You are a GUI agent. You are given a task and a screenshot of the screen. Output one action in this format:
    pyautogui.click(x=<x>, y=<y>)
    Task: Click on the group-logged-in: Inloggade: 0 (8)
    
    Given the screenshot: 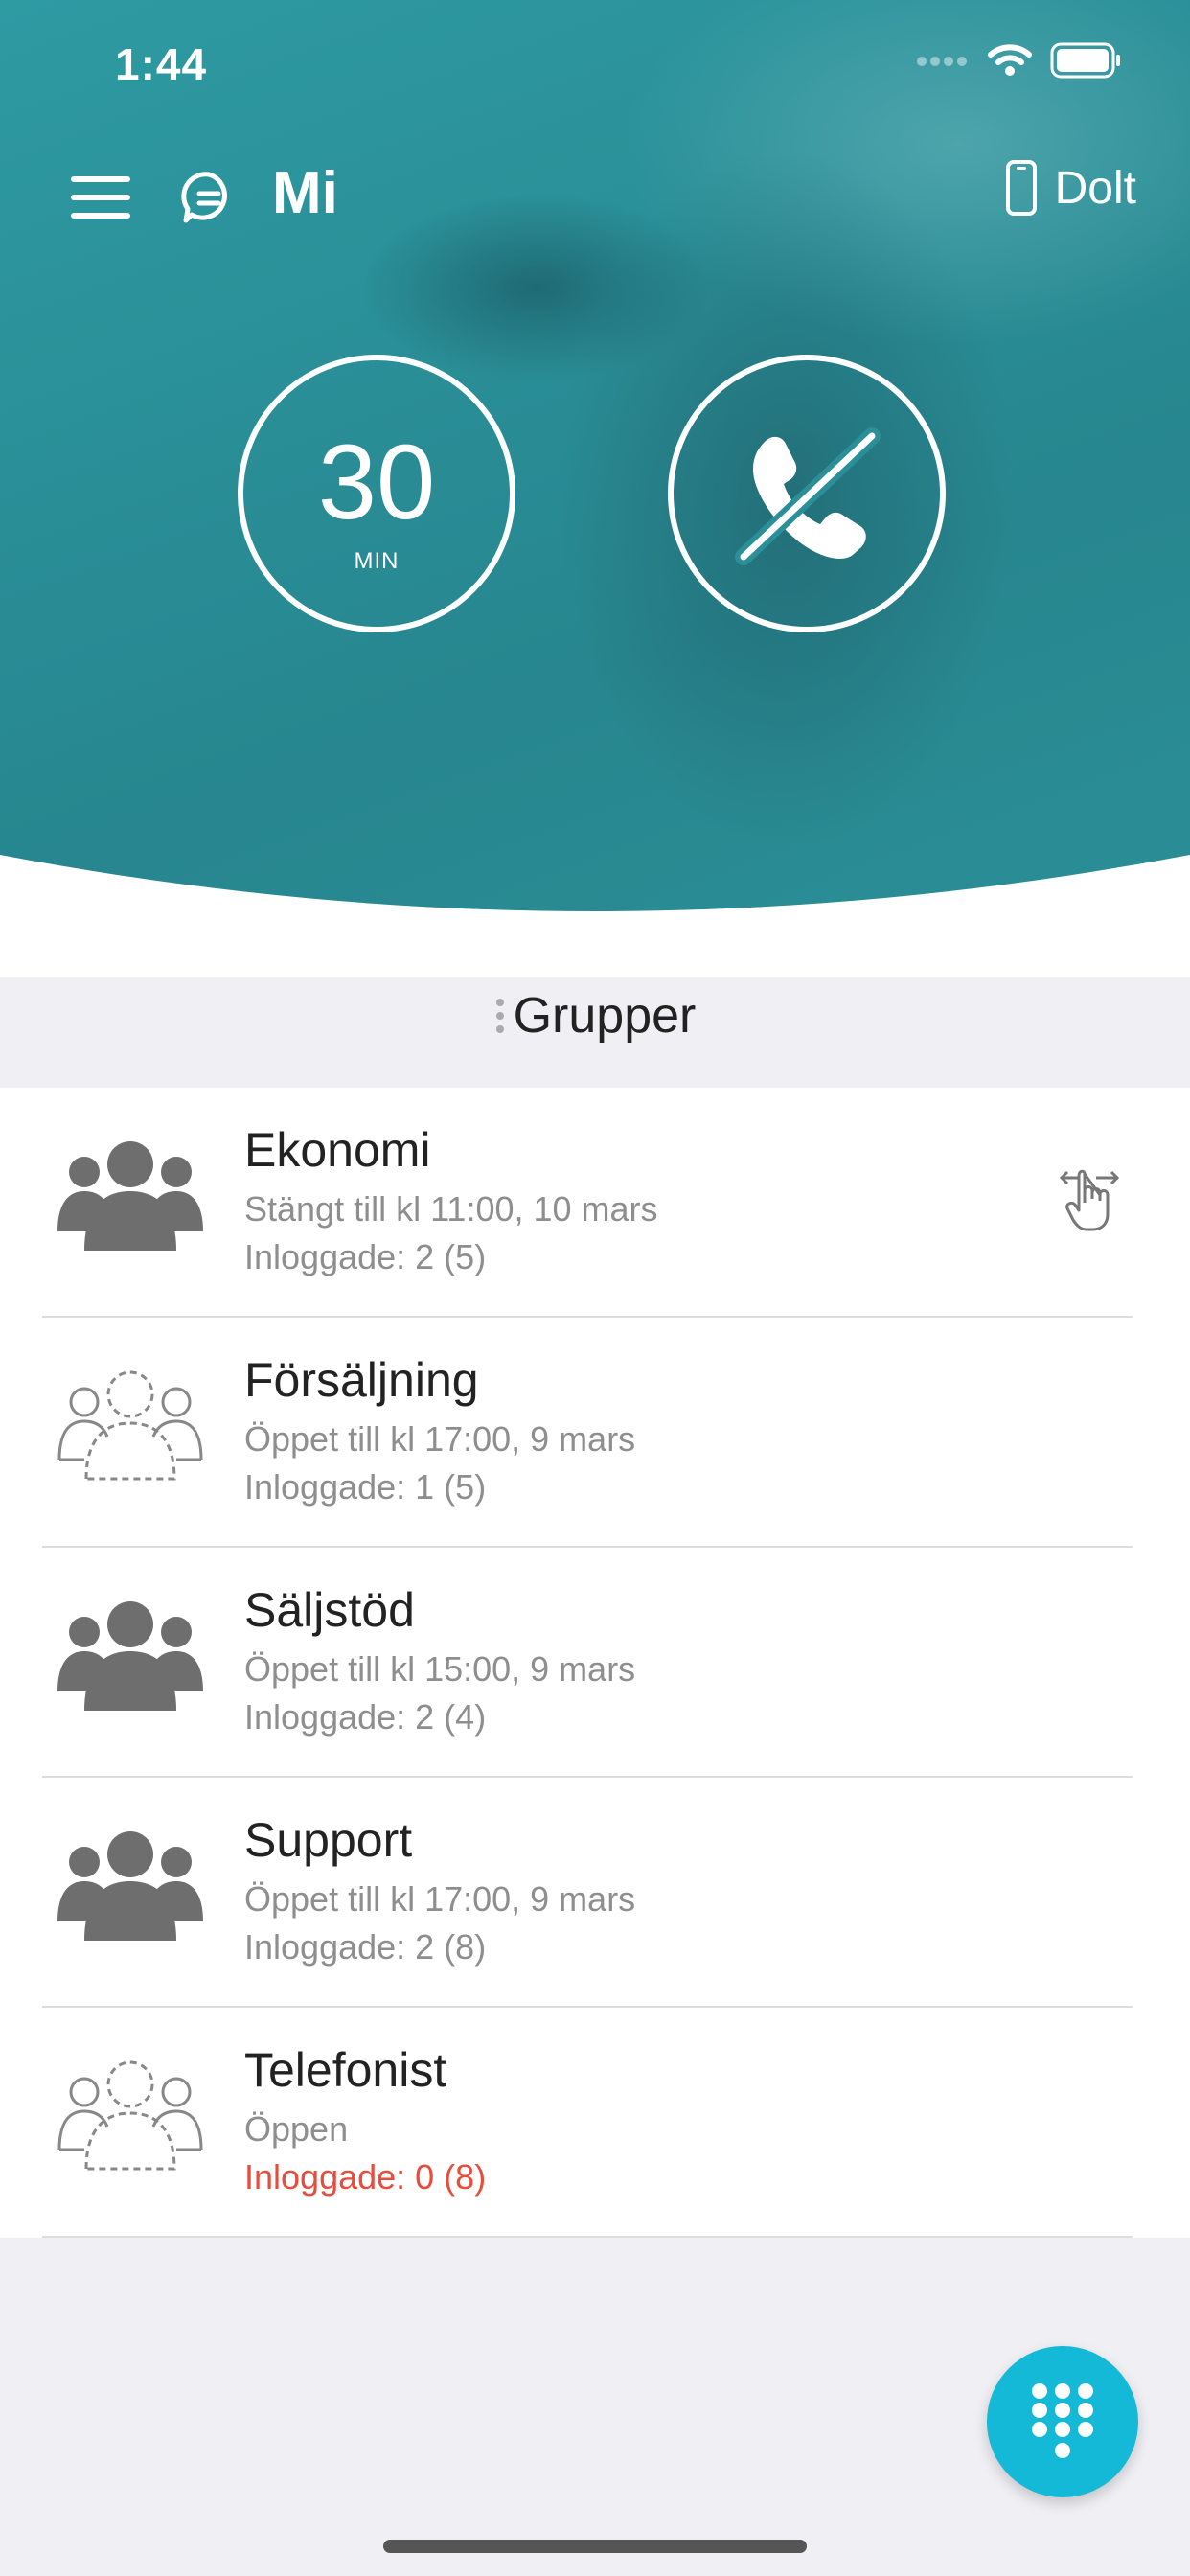 What is the action you would take?
    pyautogui.click(x=366, y=2176)
    